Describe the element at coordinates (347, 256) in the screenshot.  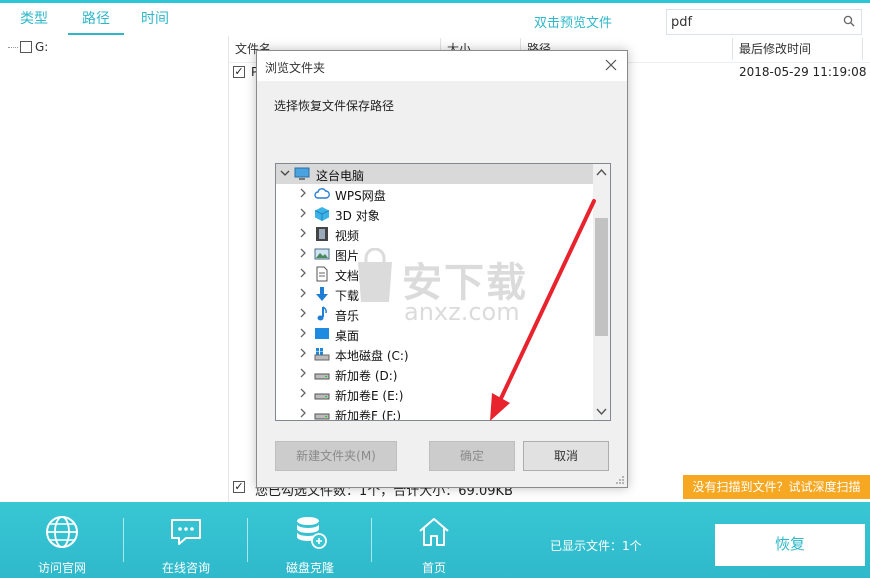
I see `folder-tree-label: 图片` at that location.